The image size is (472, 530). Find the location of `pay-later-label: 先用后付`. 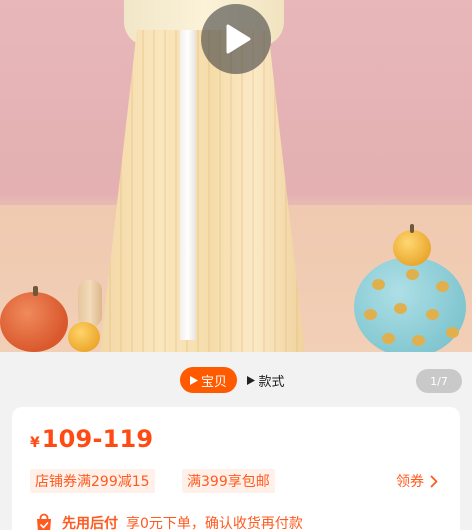

pay-later-label: 先用后付 is located at coordinates (90, 523).